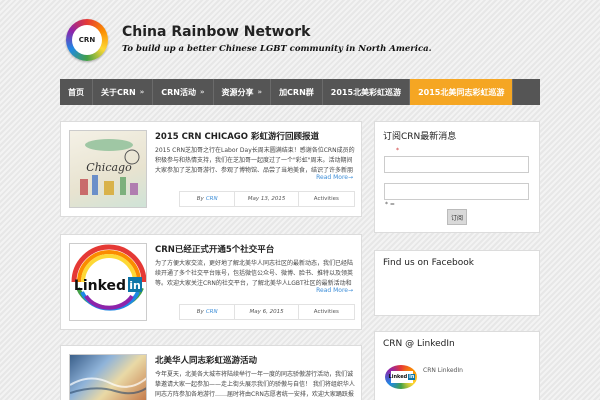 This screenshot has width=600, height=400. I want to click on site-logo: CRN, so click(87, 40).